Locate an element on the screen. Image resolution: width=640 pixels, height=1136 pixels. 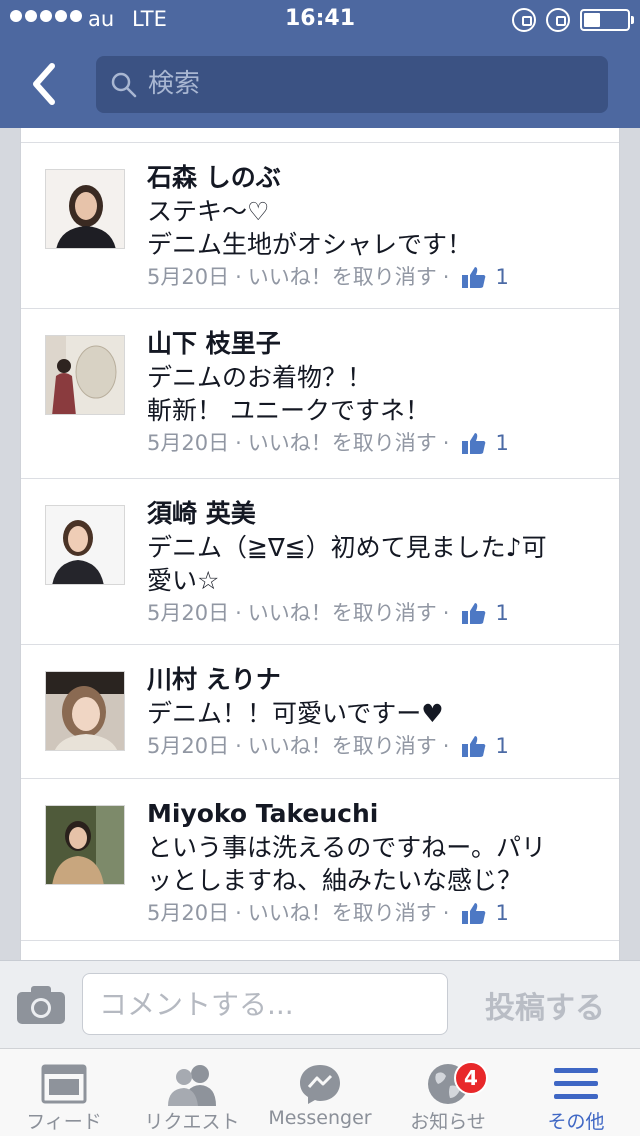
camera-icon is located at coordinates (41, 1005).